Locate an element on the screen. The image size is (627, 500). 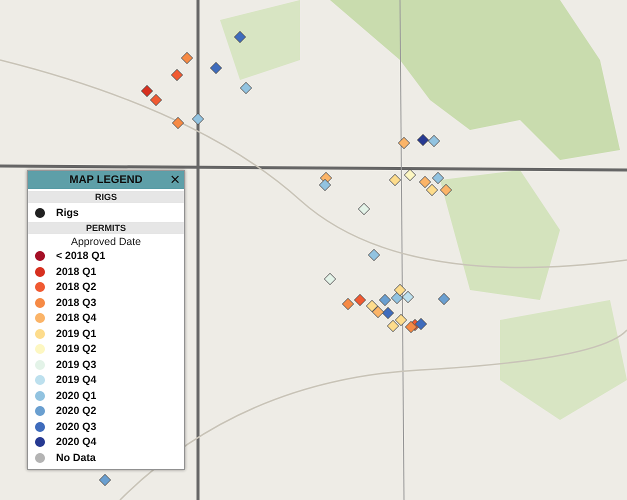
legend-label: 2018 Q2 is located at coordinates (76, 287).